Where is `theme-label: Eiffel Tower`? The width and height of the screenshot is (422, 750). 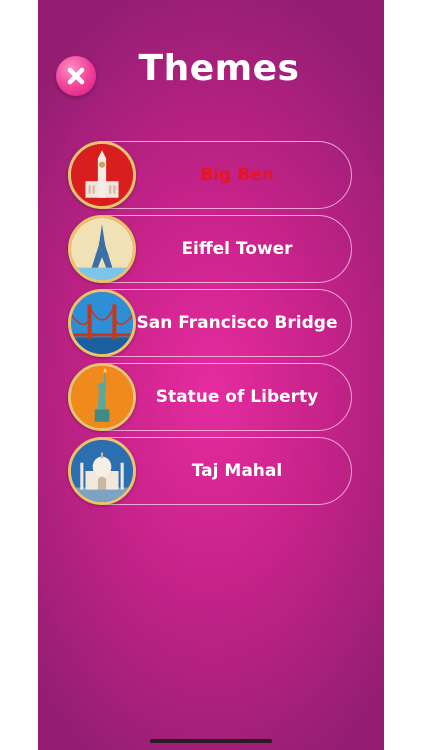
theme-label: Eiffel Tower is located at coordinates (237, 249).